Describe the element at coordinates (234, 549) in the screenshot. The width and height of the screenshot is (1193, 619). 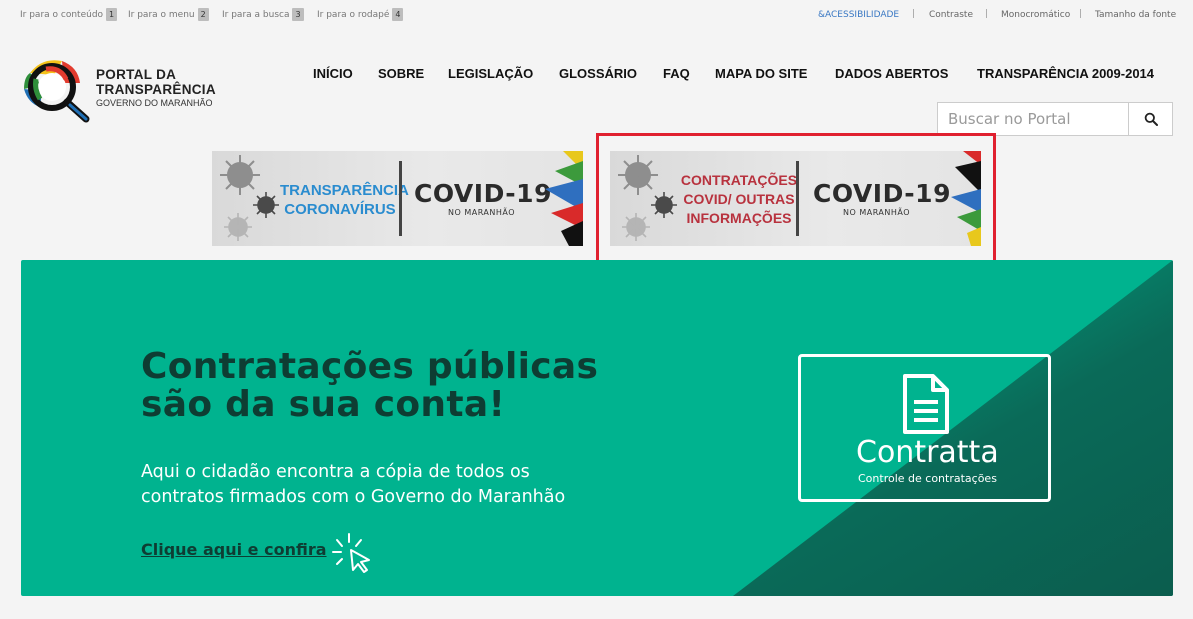
I see `cta-link: Clique aqui e confira` at that location.